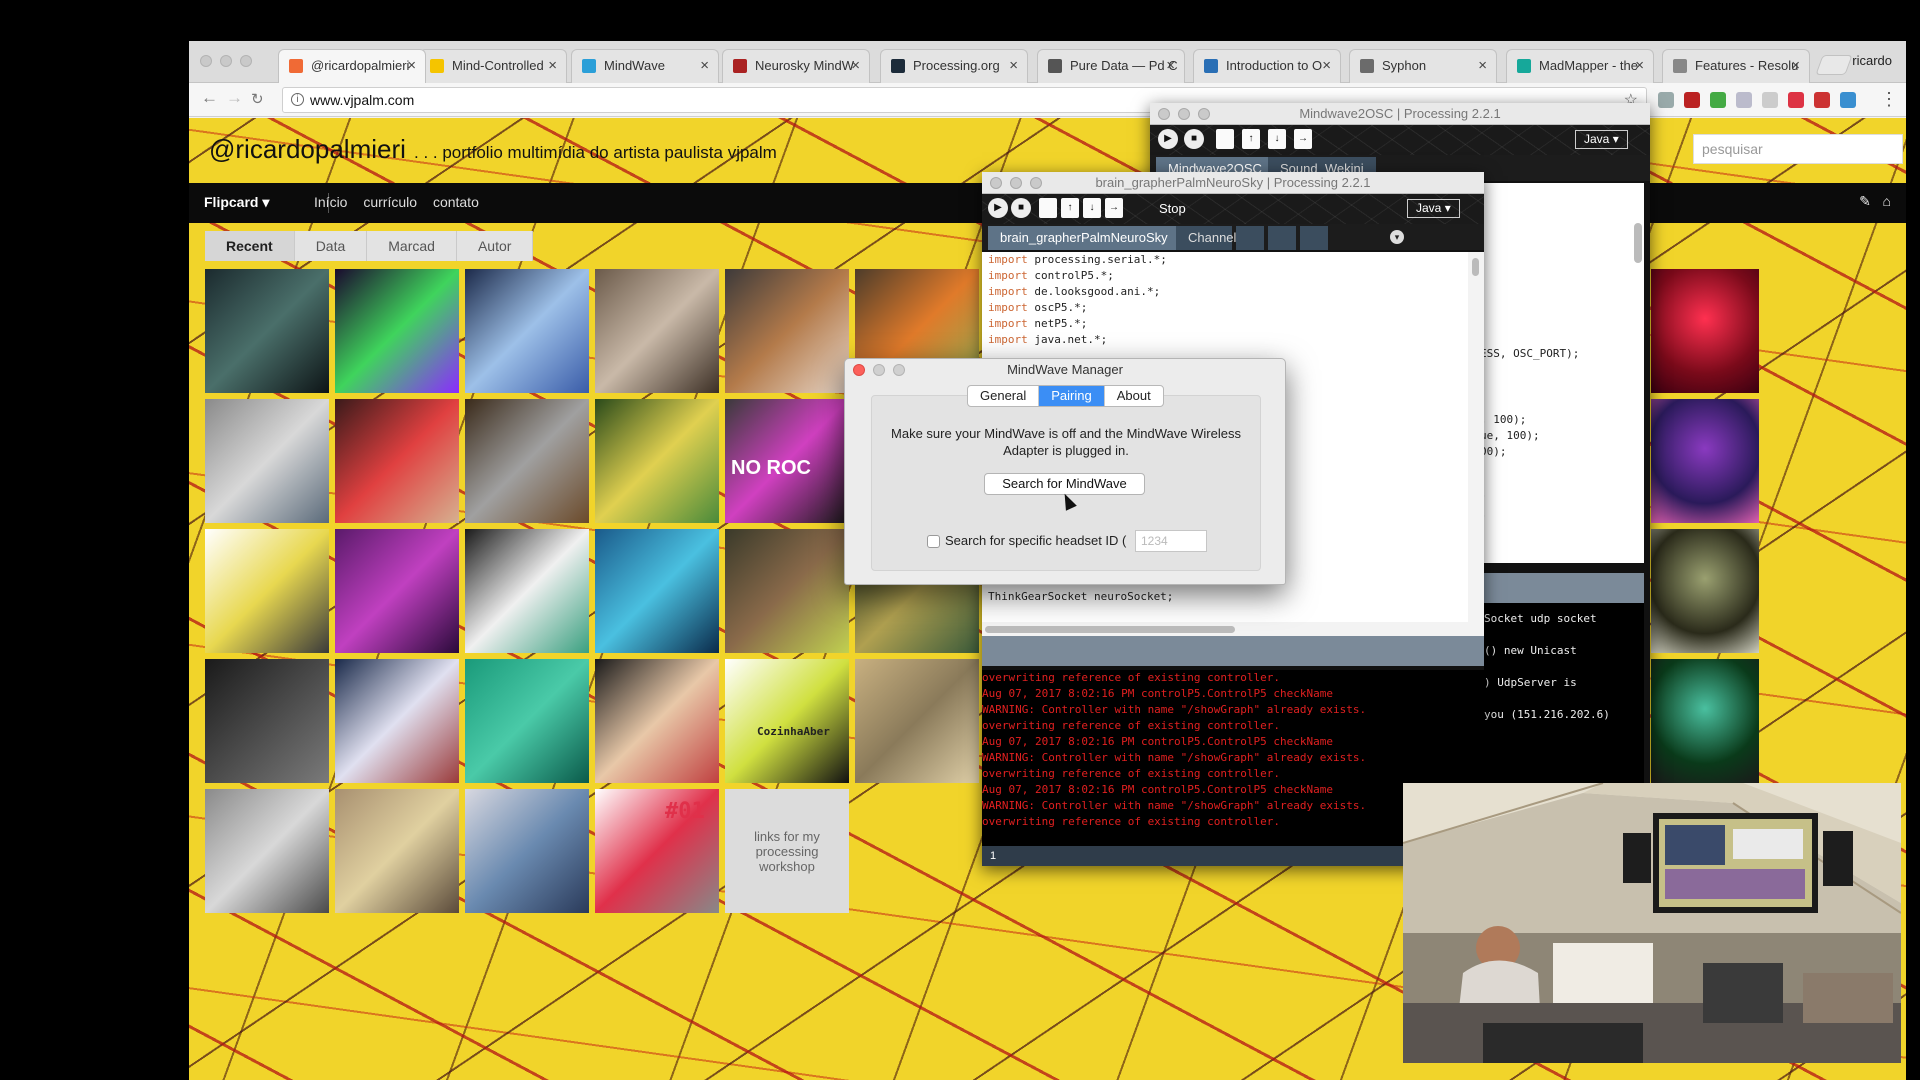  Describe the element at coordinates (209, 98) in the screenshot. I see `back-arrow-icon: ←` at that location.